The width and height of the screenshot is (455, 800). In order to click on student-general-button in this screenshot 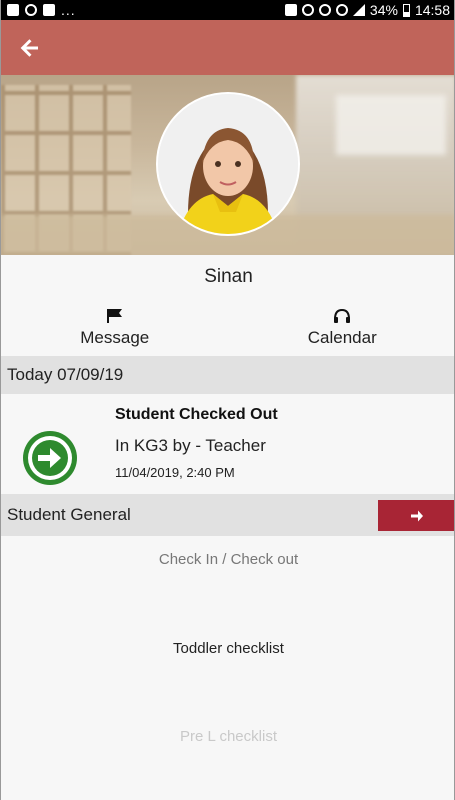, I will do `click(416, 515)`.